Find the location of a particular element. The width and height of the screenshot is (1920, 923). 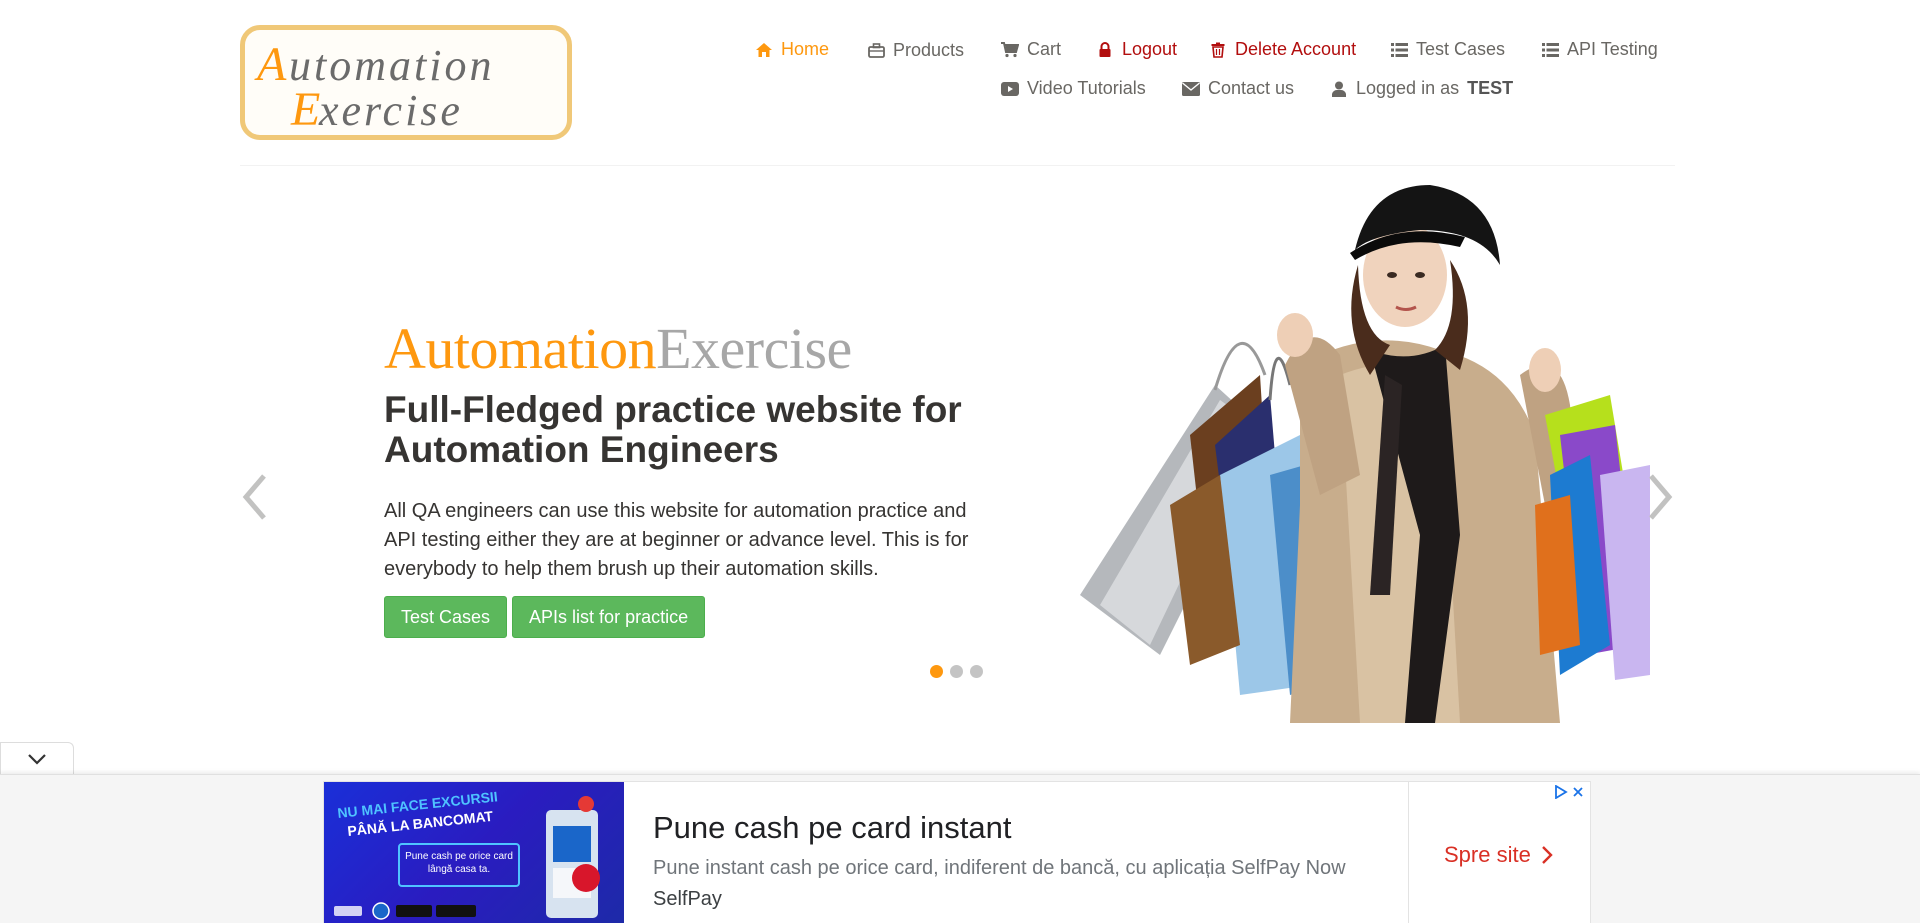

nav-products: Products is located at coordinates (915, 50).